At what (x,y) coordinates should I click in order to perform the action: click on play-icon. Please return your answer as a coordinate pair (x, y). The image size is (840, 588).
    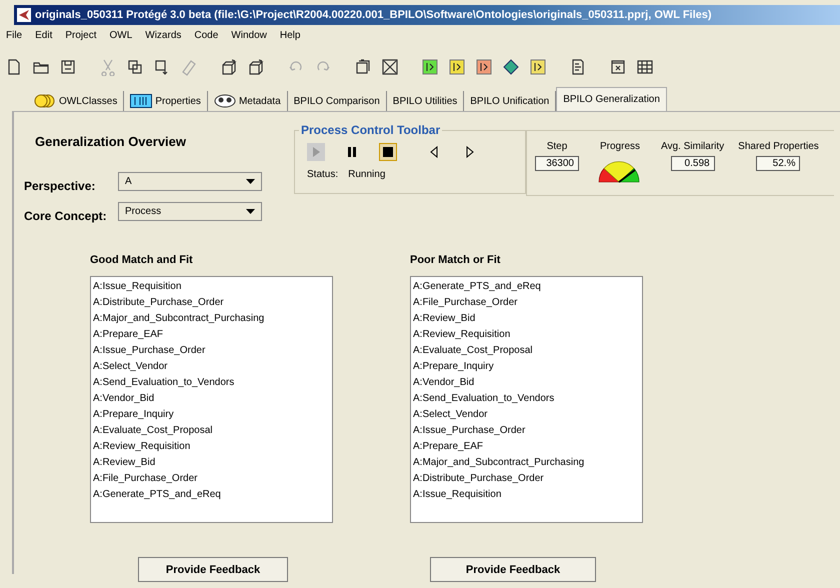
    Looking at the image, I should click on (316, 152).